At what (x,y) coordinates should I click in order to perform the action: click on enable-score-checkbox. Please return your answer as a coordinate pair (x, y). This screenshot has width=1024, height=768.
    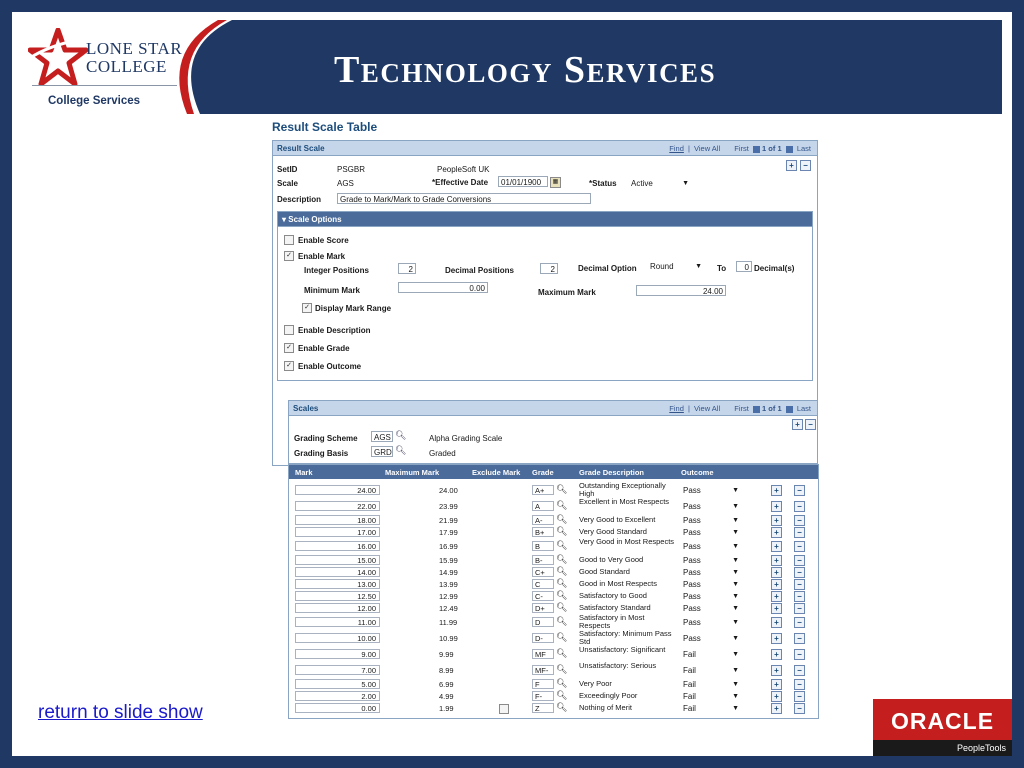
    Looking at the image, I should click on (289, 240).